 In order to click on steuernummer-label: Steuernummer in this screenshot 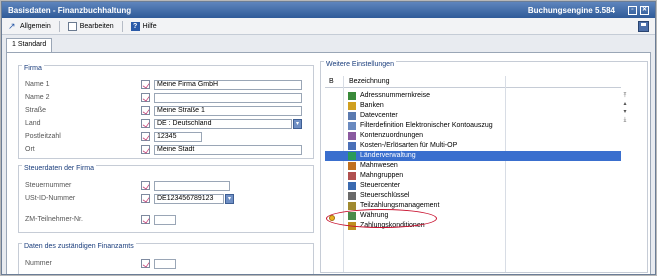, I will do `click(48, 185)`.